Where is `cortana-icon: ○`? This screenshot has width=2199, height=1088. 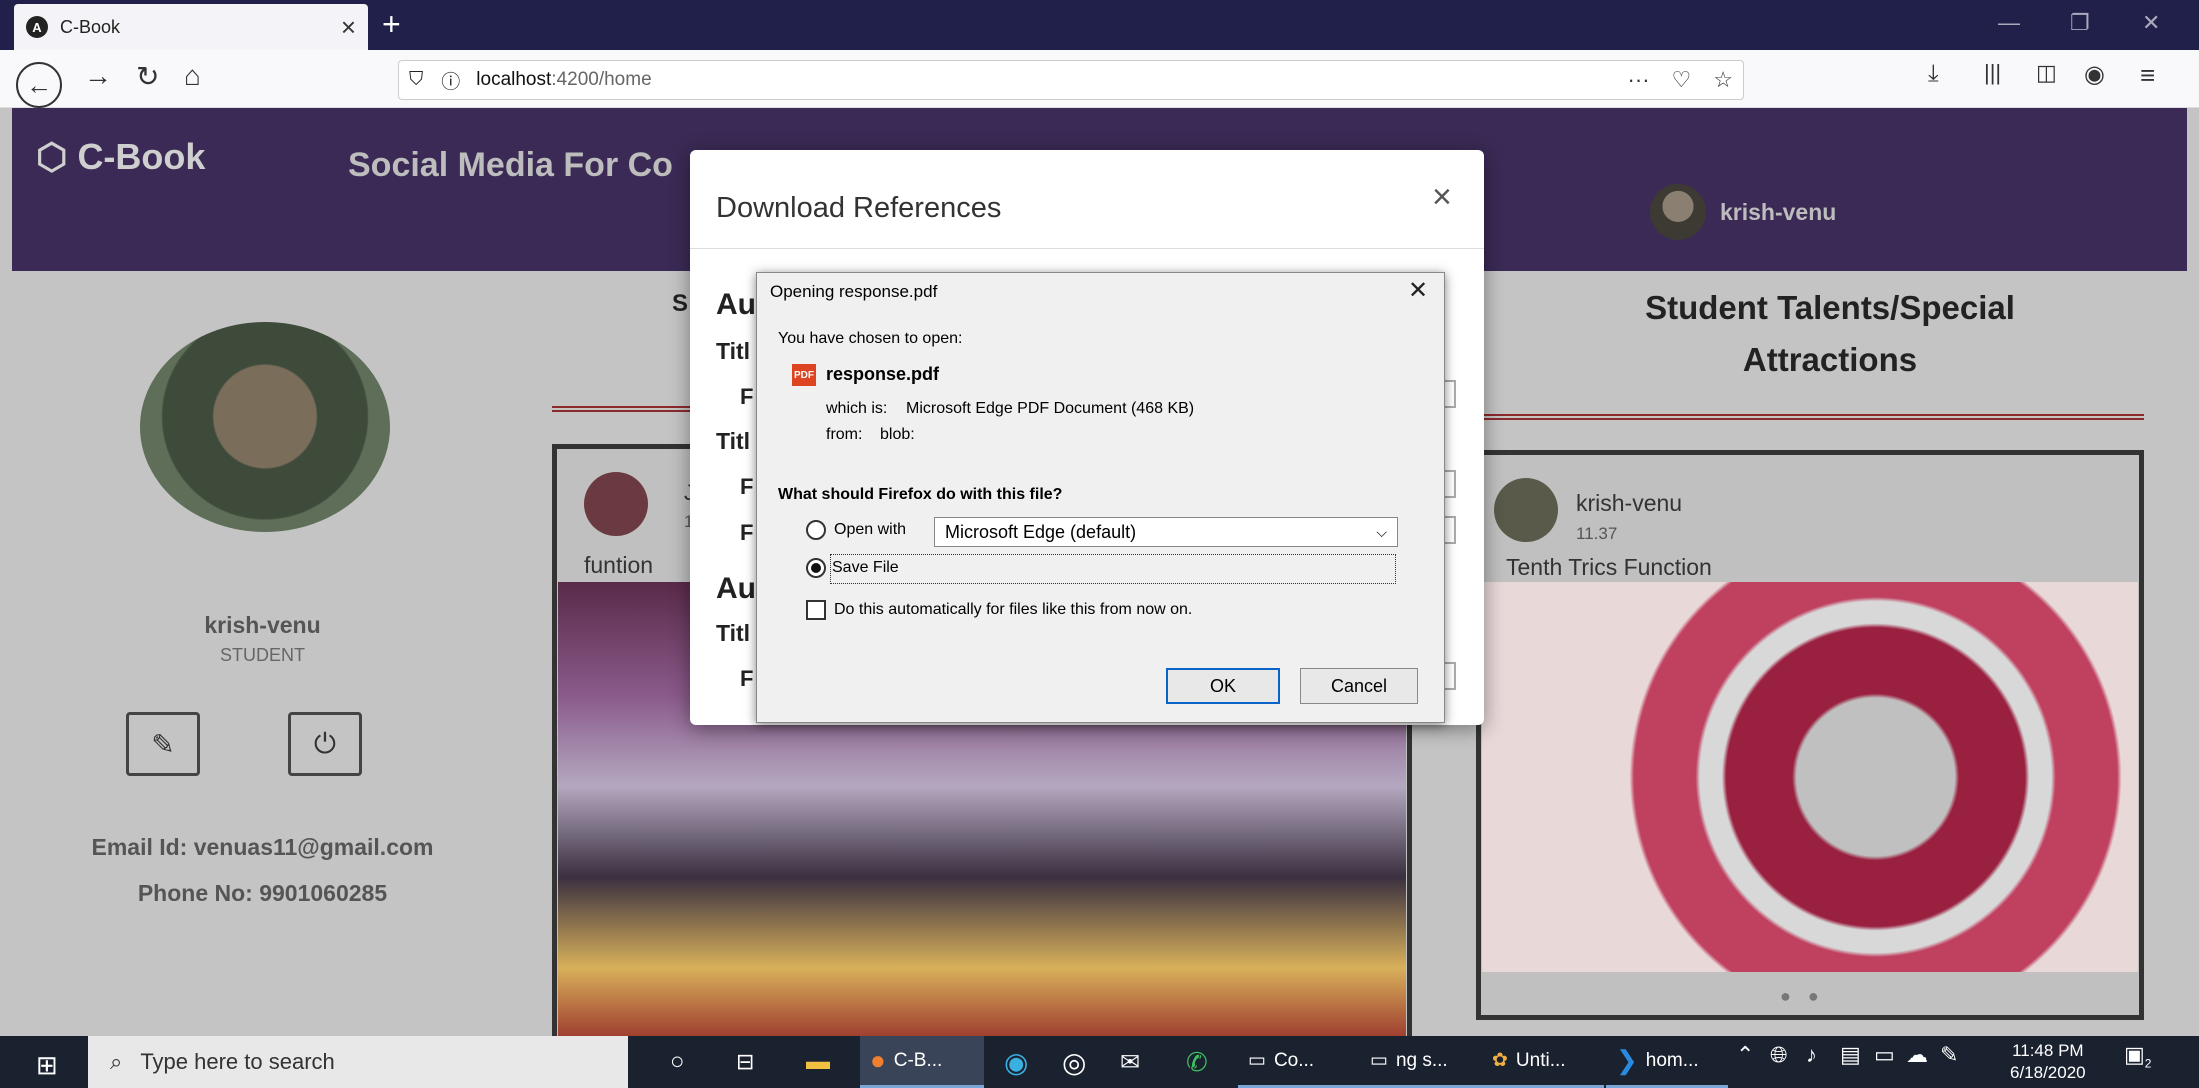
cortana-icon: ○ is located at coordinates (677, 1062).